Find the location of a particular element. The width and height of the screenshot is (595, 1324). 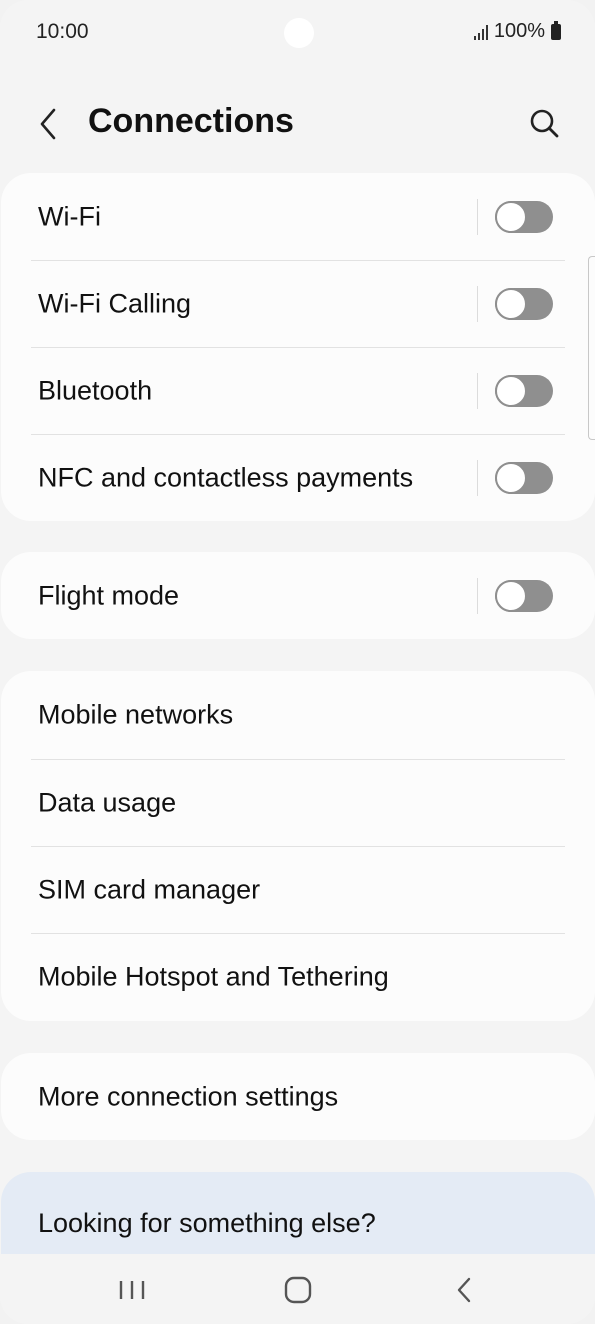

row-more-connection-settings: More connection settings is located at coordinates (298, 1096).